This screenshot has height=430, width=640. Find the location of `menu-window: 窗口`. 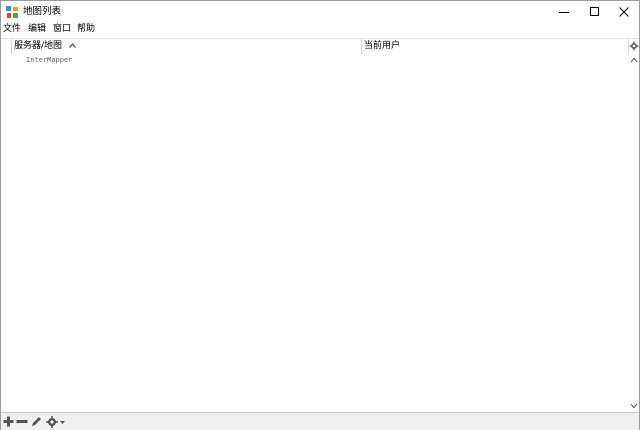

menu-window: 窗口 is located at coordinates (62, 29).